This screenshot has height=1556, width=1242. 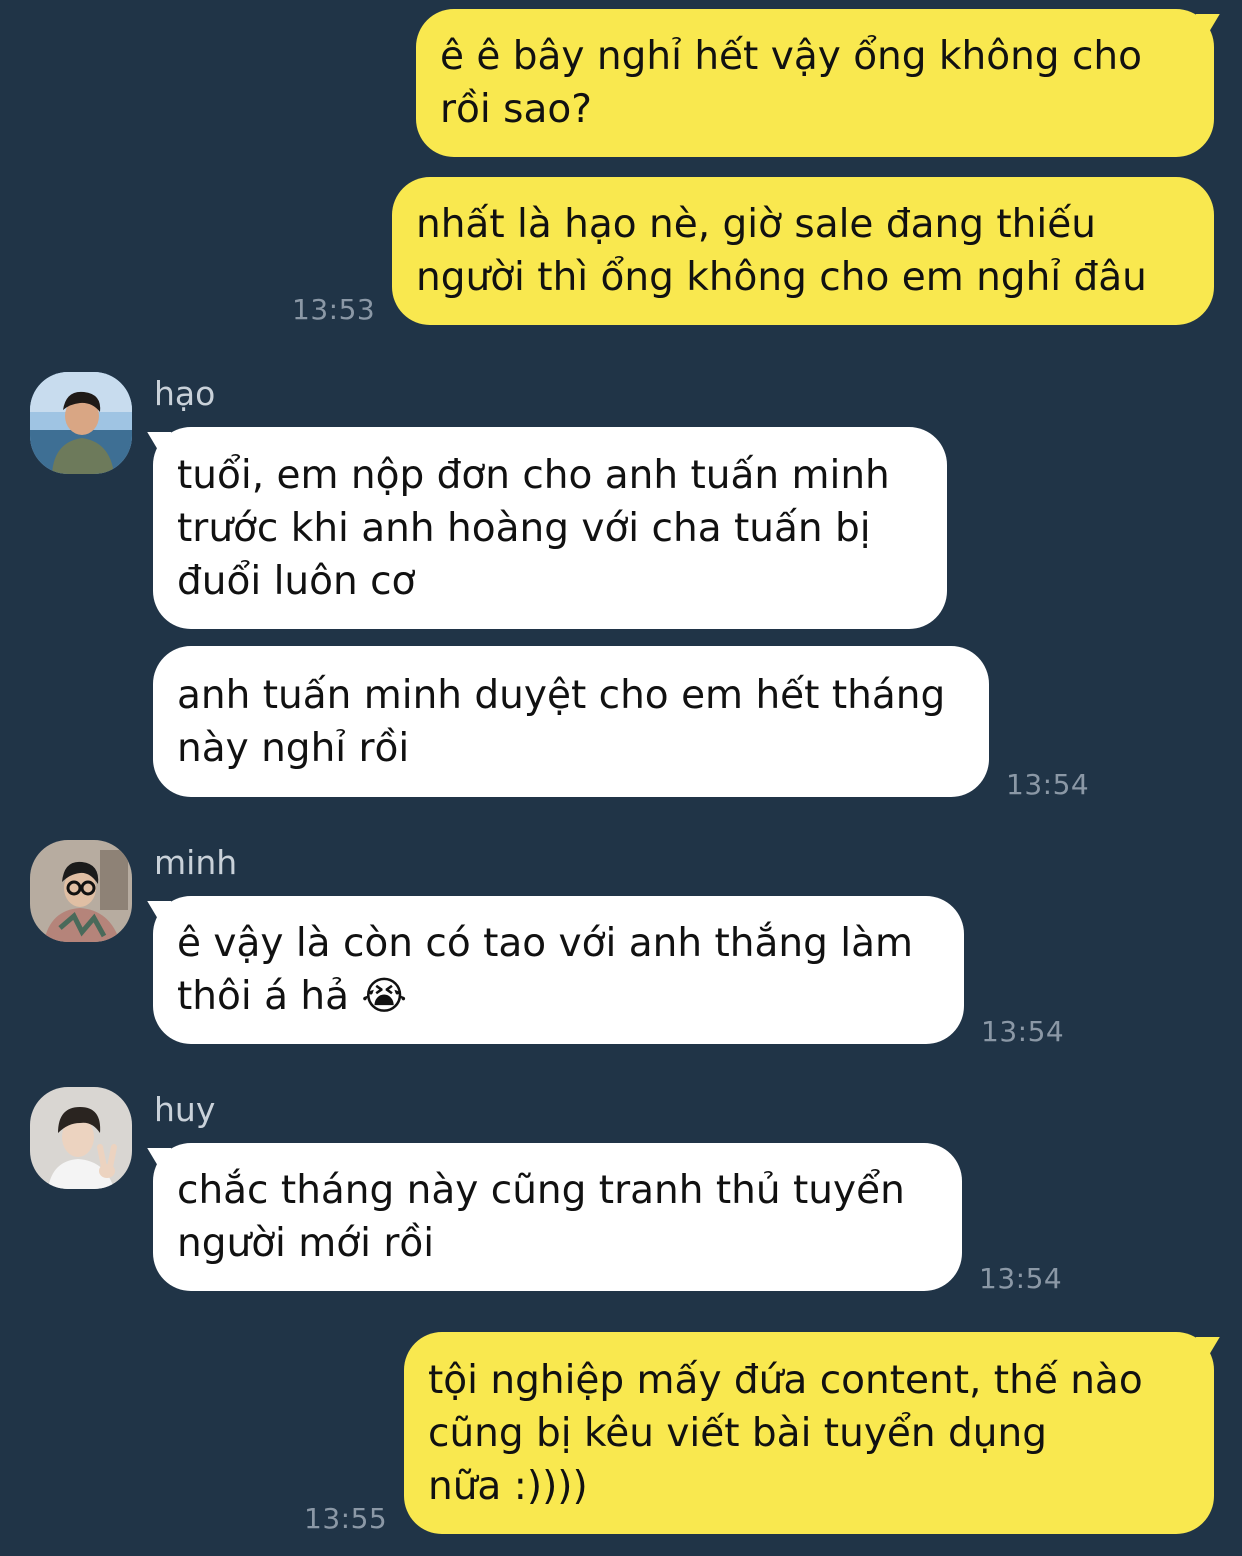 I want to click on message-text-line: người mới rồi, so click(x=306, y=1243).